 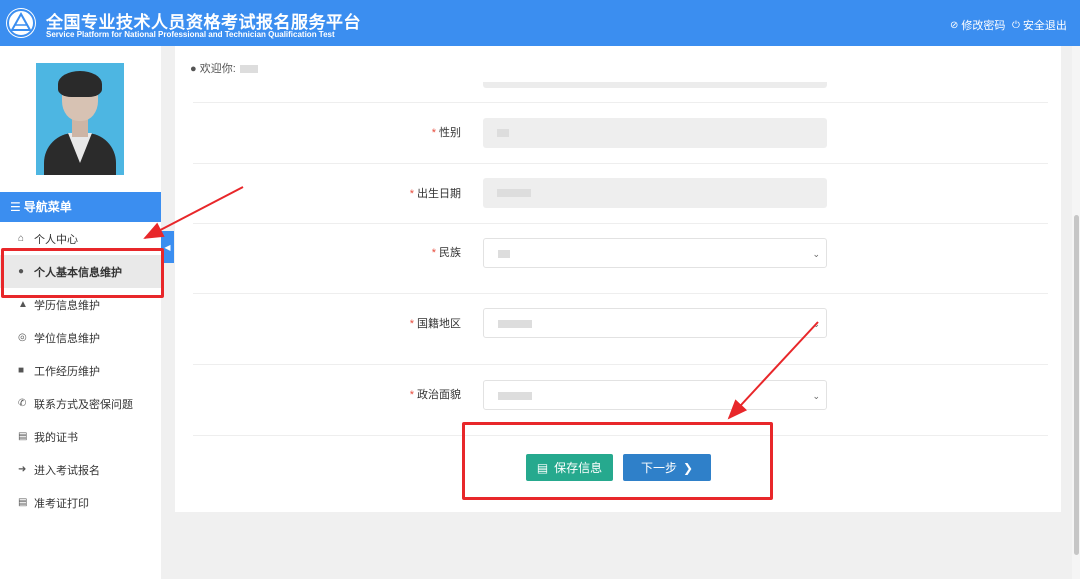 What do you see at coordinates (80, 207) in the screenshot?
I see `nav-menu-header: ☰ 导航菜单` at bounding box center [80, 207].